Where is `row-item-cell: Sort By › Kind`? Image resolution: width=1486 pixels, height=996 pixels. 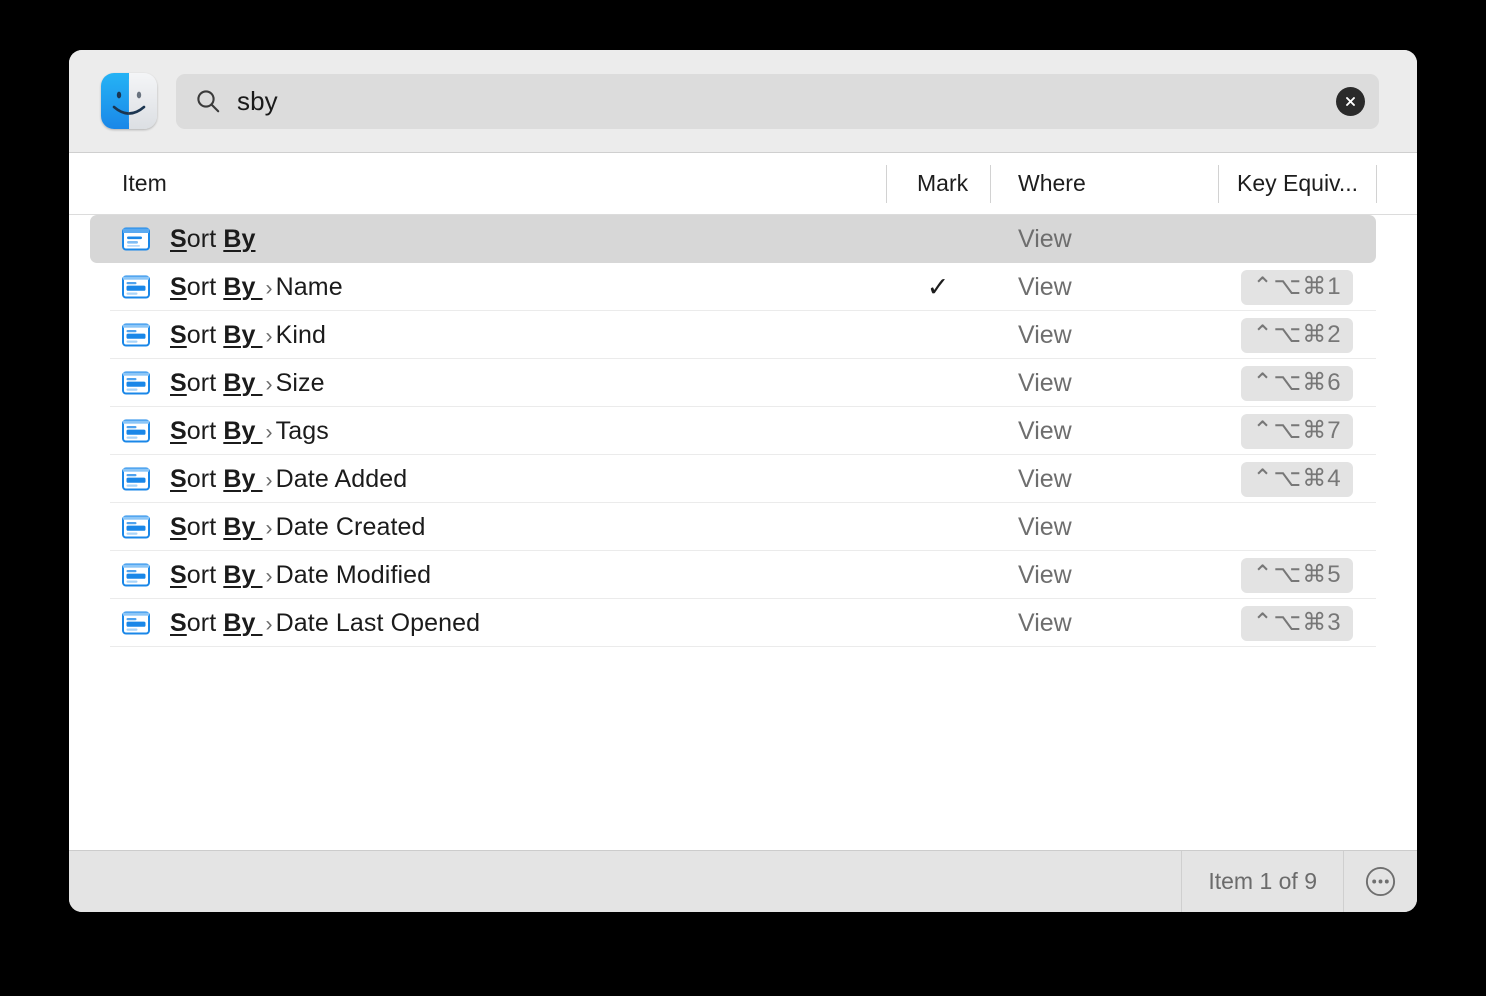
row-item-cell: Sort By › Kind is located at coordinates (519, 335).